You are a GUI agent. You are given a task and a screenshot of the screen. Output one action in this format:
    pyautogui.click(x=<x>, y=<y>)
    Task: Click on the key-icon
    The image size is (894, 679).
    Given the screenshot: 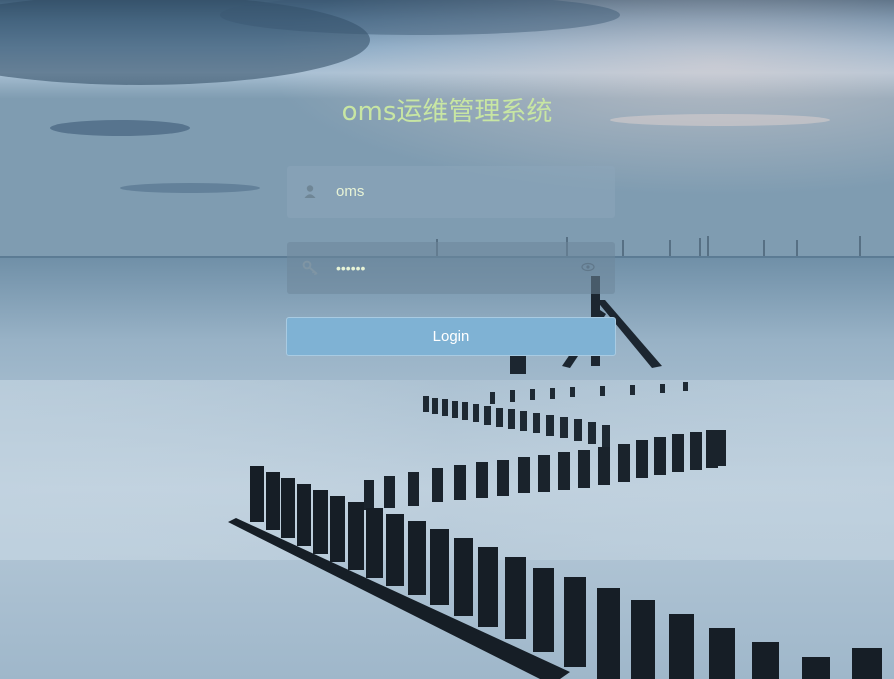 What is the action you would take?
    pyautogui.click(x=310, y=268)
    